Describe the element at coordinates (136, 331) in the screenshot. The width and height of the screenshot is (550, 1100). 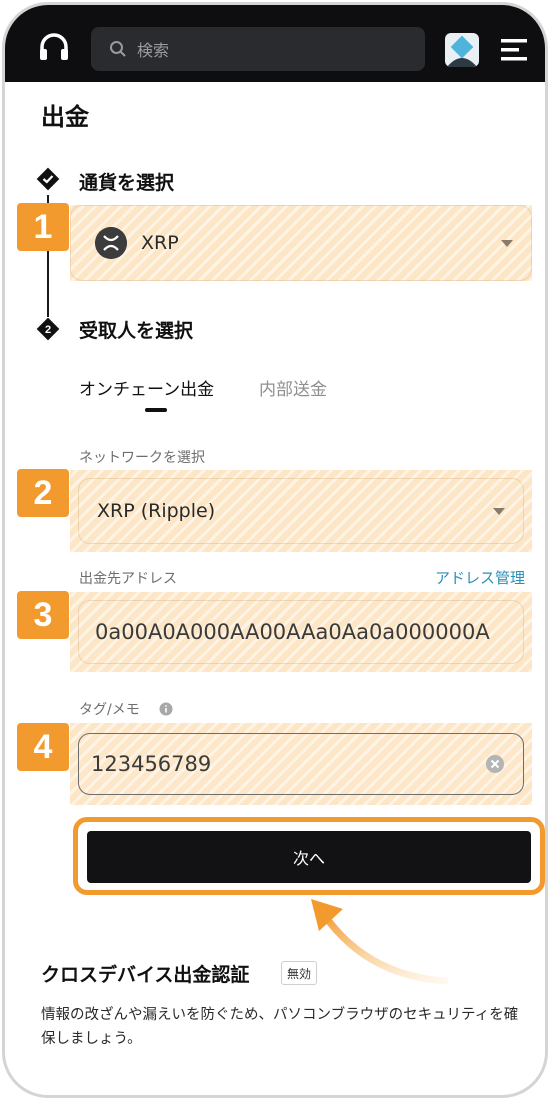
I see `step-two-title: 受取人を選択` at that location.